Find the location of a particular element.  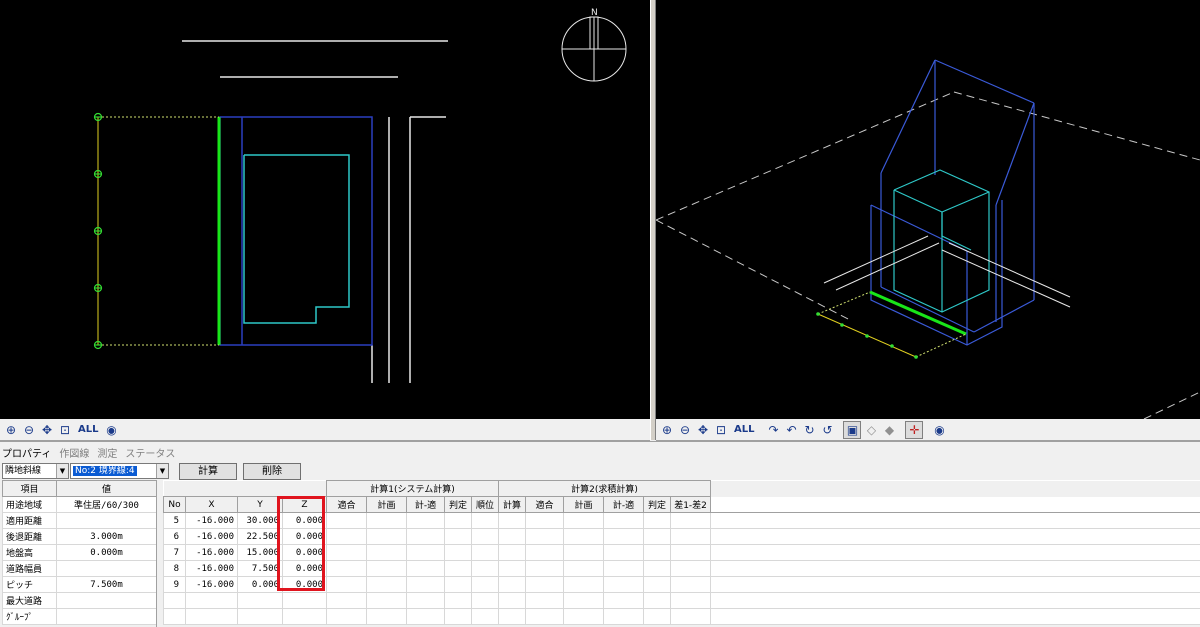

slant-type-select: 隣地斜線 ▼ is located at coordinates (35, 471).